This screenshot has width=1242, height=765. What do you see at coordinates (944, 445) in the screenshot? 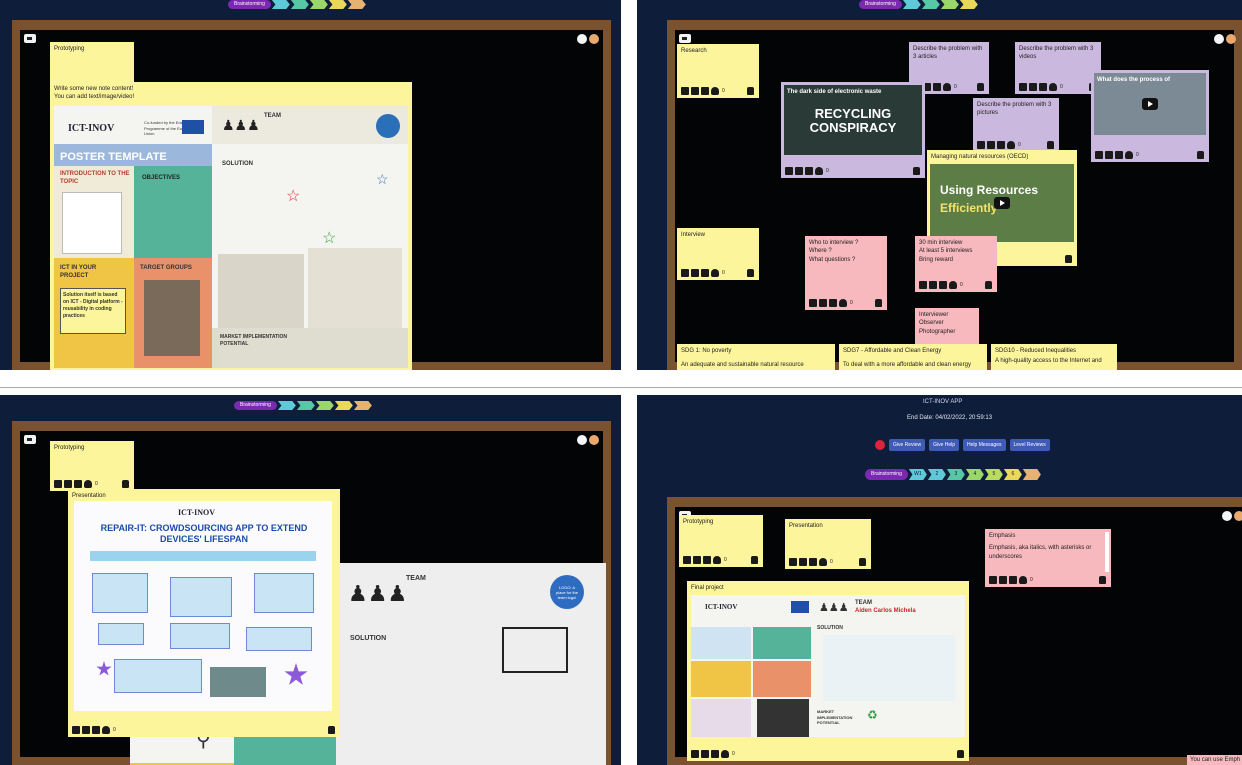
I see `give-help-button: Give Help` at bounding box center [944, 445].